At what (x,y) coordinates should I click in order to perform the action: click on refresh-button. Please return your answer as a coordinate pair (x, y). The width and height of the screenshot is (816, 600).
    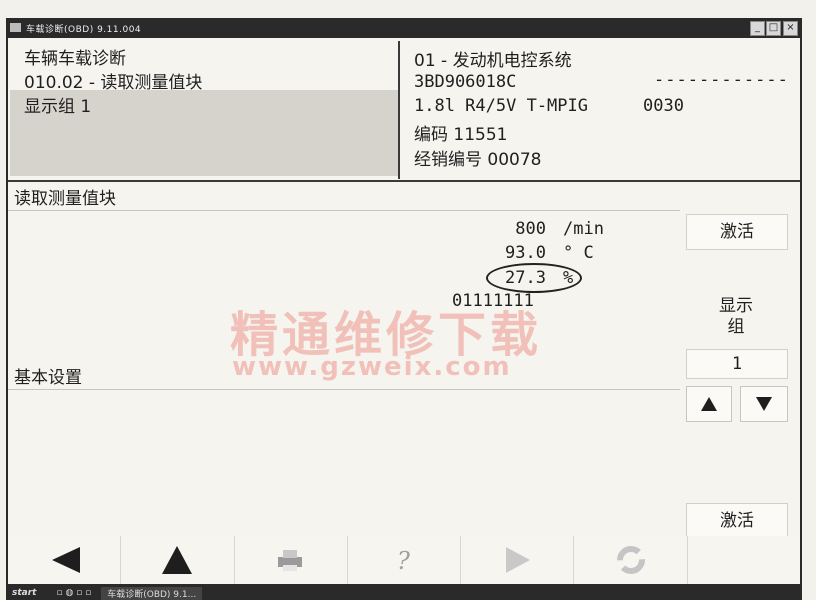
    Looking at the image, I should click on (631, 560).